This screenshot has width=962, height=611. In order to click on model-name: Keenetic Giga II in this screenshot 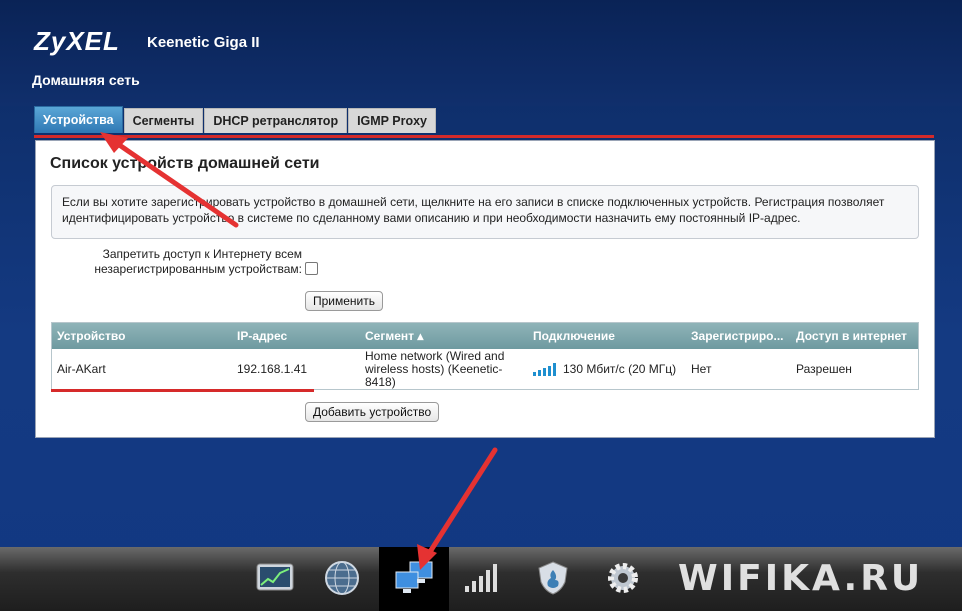, I will do `click(203, 42)`.